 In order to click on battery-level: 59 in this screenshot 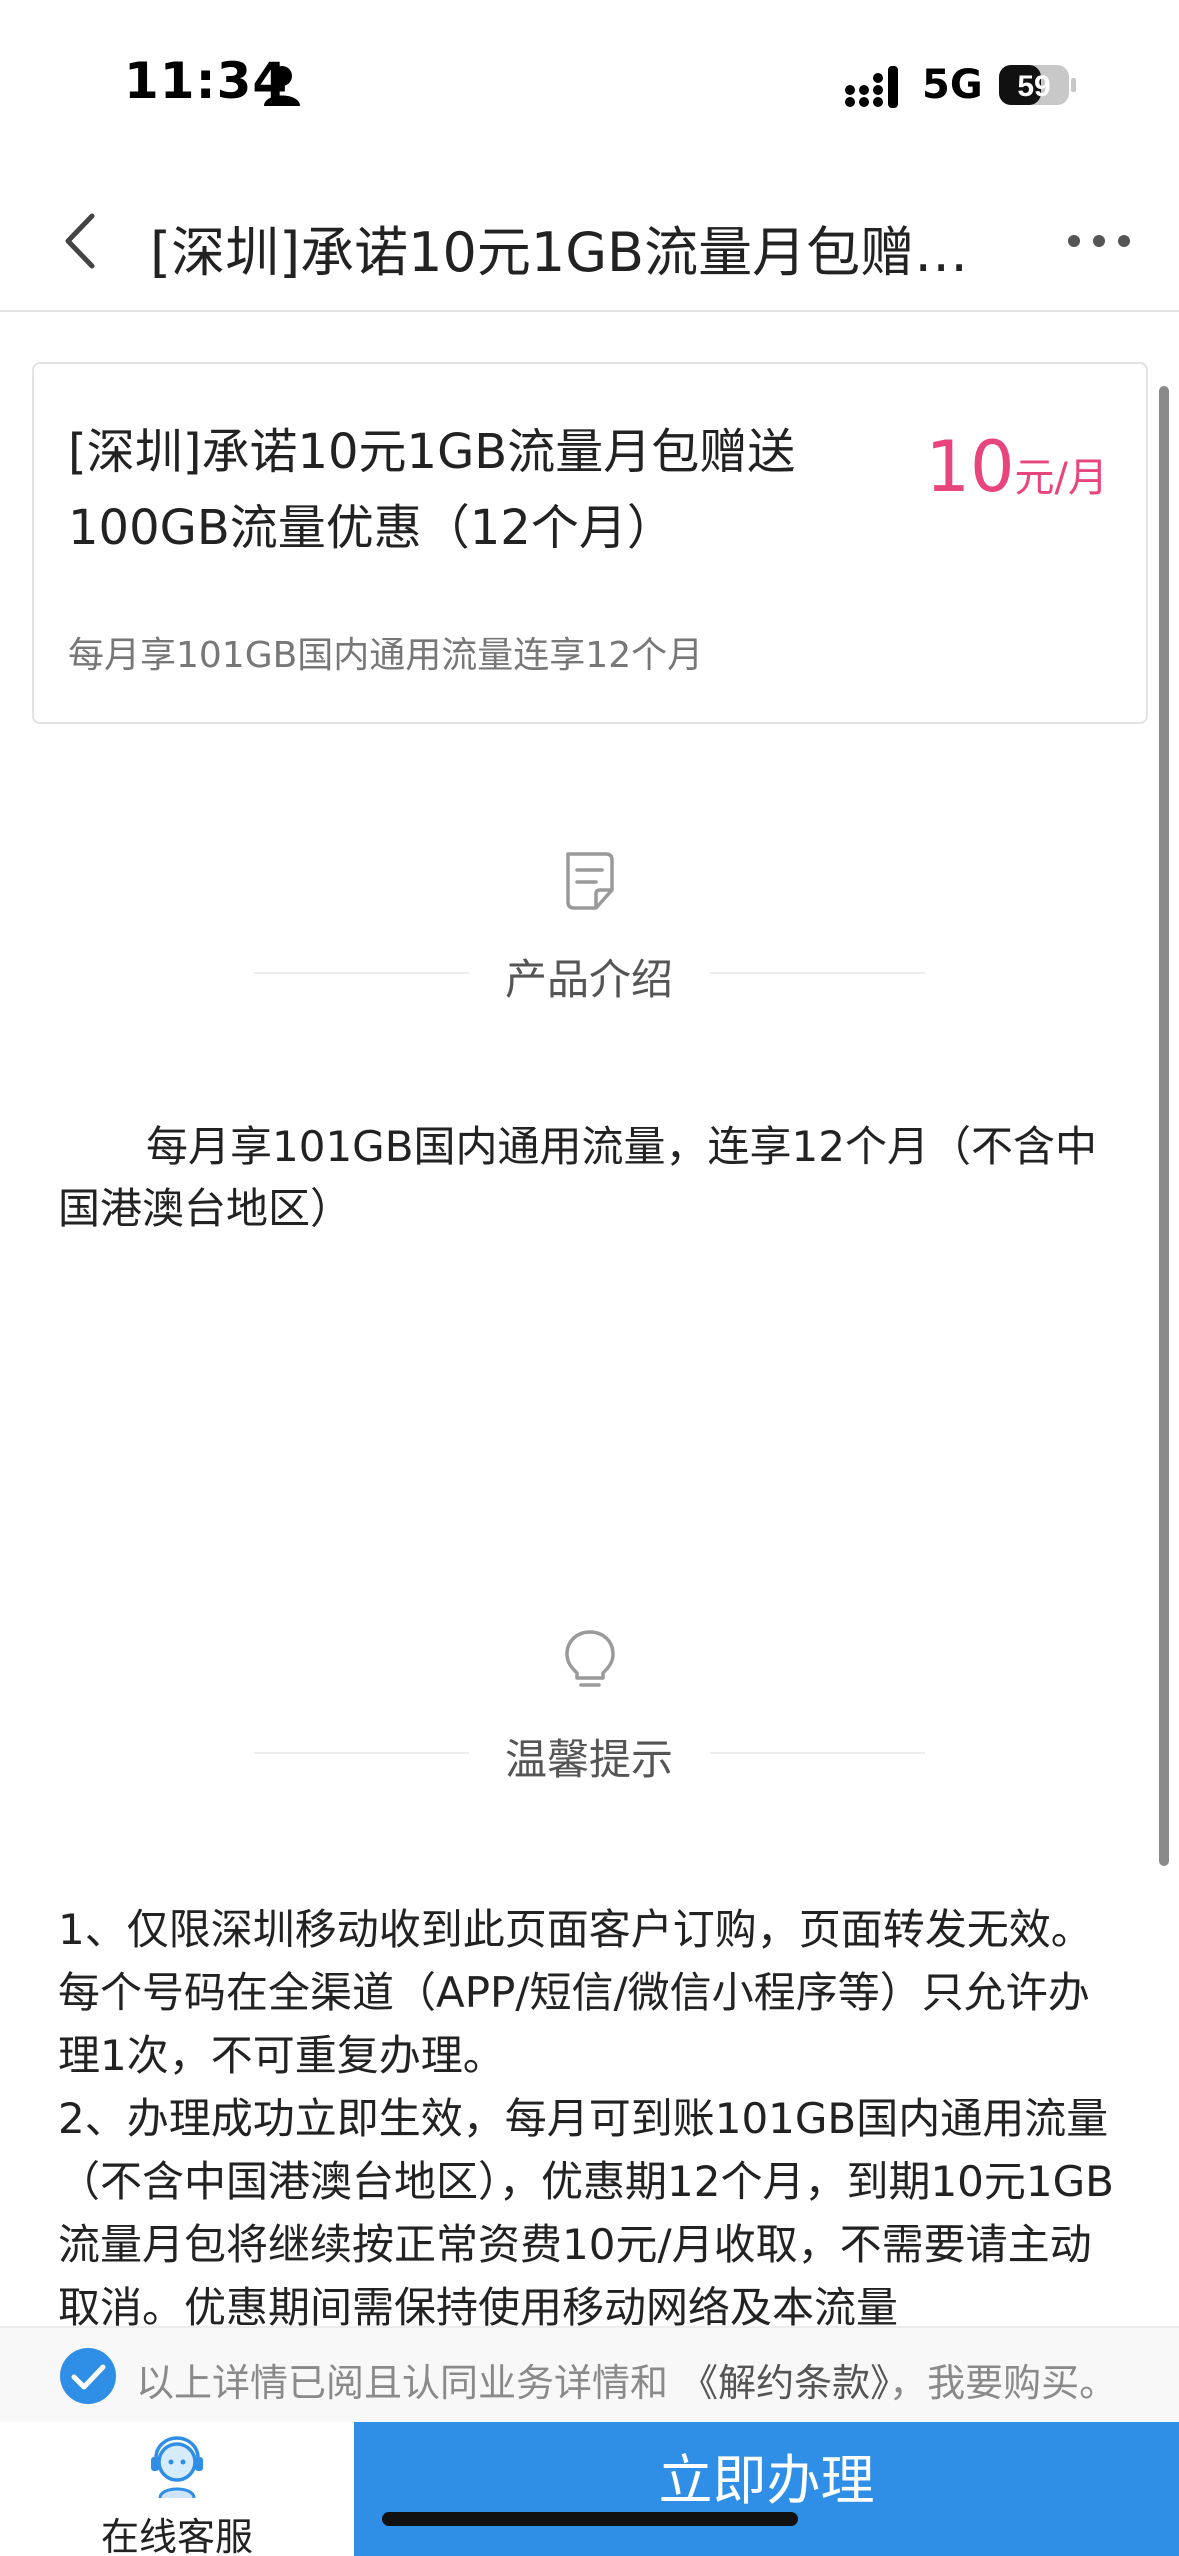, I will do `click(1033, 86)`.